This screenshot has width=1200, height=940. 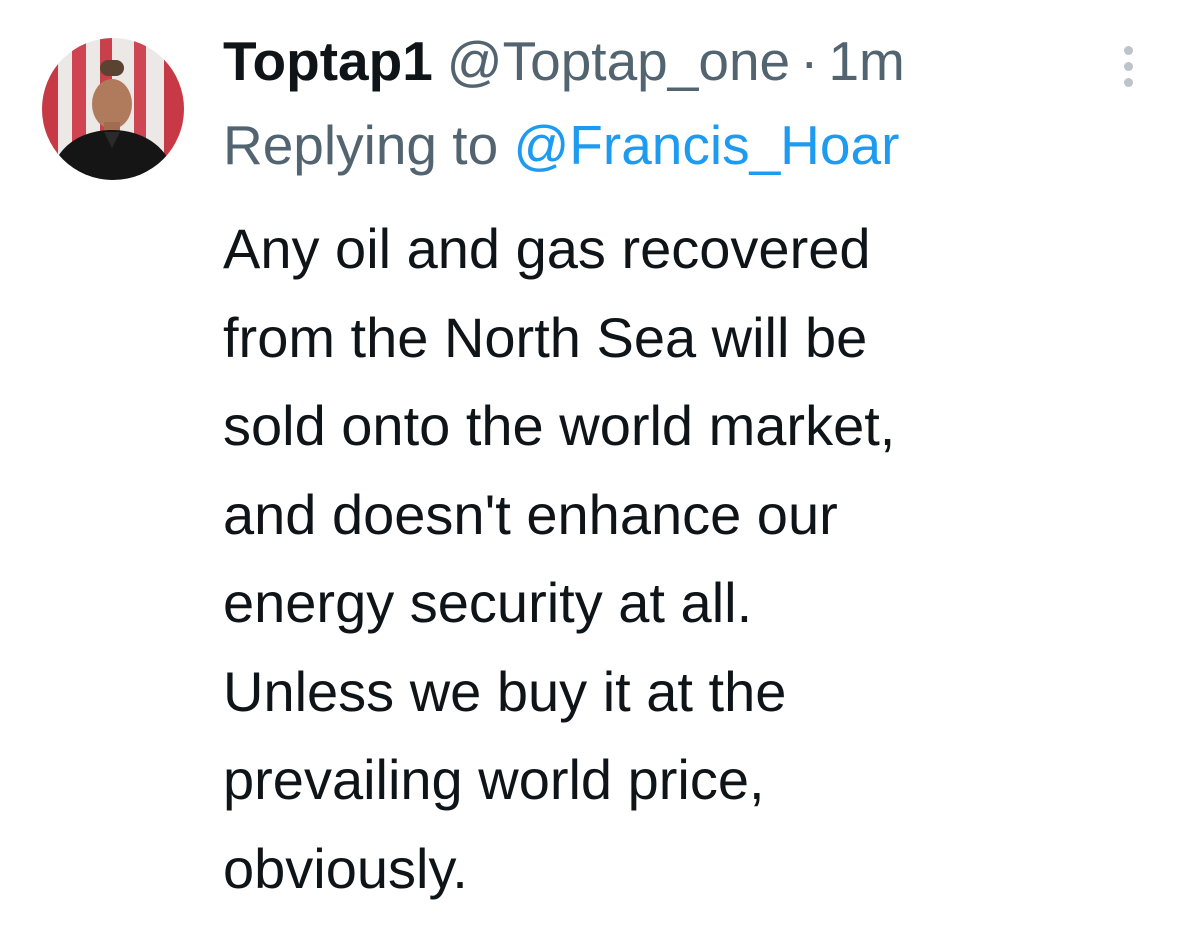 I want to click on more-options-button, so click(x=1128, y=66).